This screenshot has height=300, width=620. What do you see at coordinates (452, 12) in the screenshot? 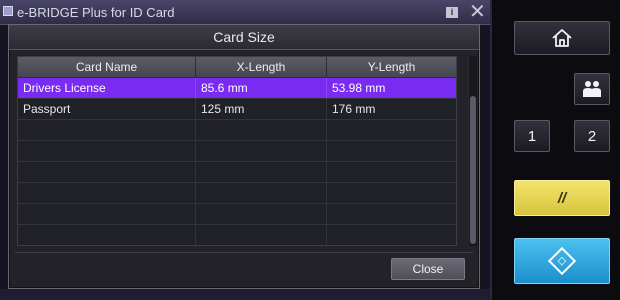
I see `info-icon: i` at bounding box center [452, 12].